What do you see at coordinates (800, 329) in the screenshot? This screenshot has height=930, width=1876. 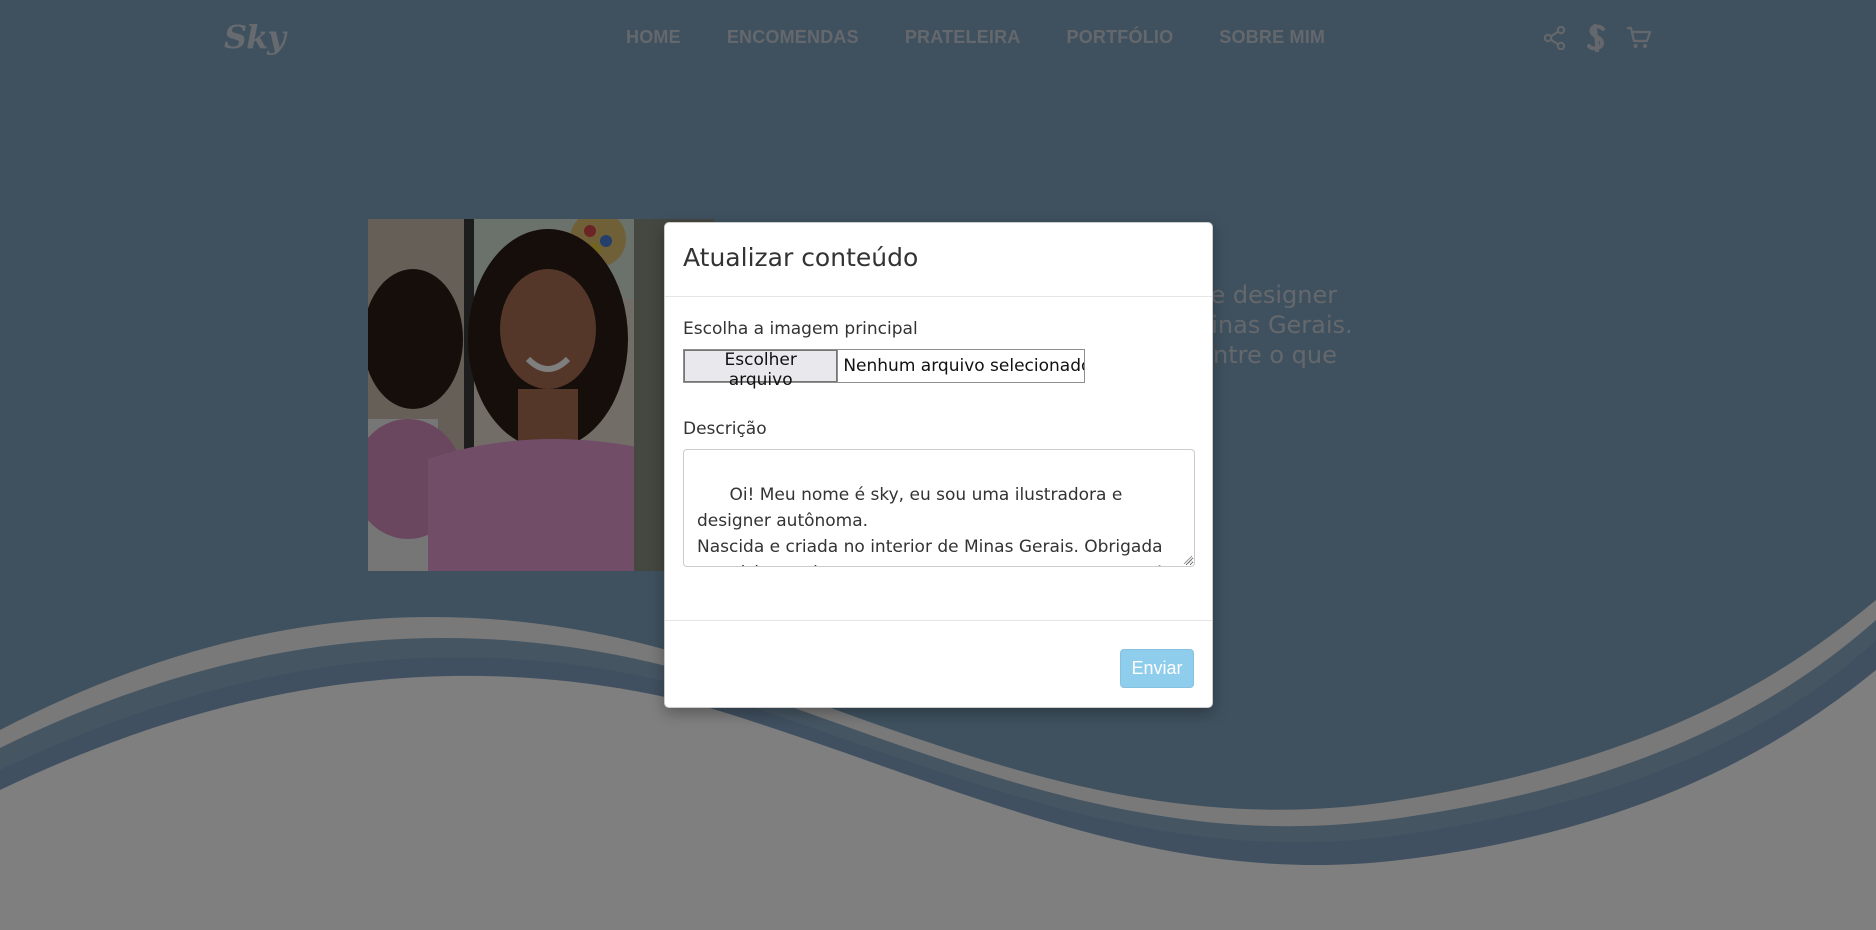 I see `image-label: Escolha a imagem principal` at bounding box center [800, 329].